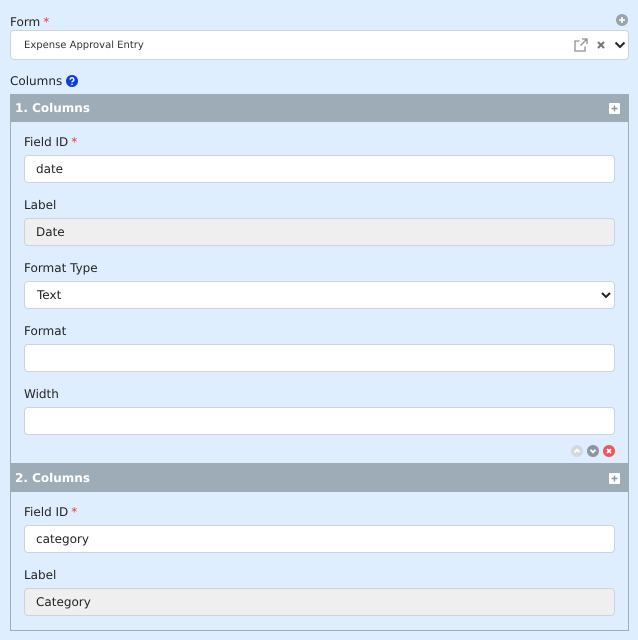  Describe the element at coordinates (319, 45) in the screenshot. I see `form-select: Expense Approval Entry` at that location.